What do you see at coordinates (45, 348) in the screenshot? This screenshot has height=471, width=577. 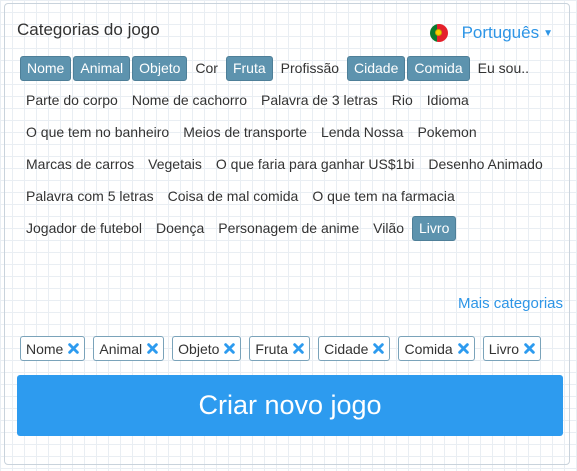 I see `chip-label: Nome` at bounding box center [45, 348].